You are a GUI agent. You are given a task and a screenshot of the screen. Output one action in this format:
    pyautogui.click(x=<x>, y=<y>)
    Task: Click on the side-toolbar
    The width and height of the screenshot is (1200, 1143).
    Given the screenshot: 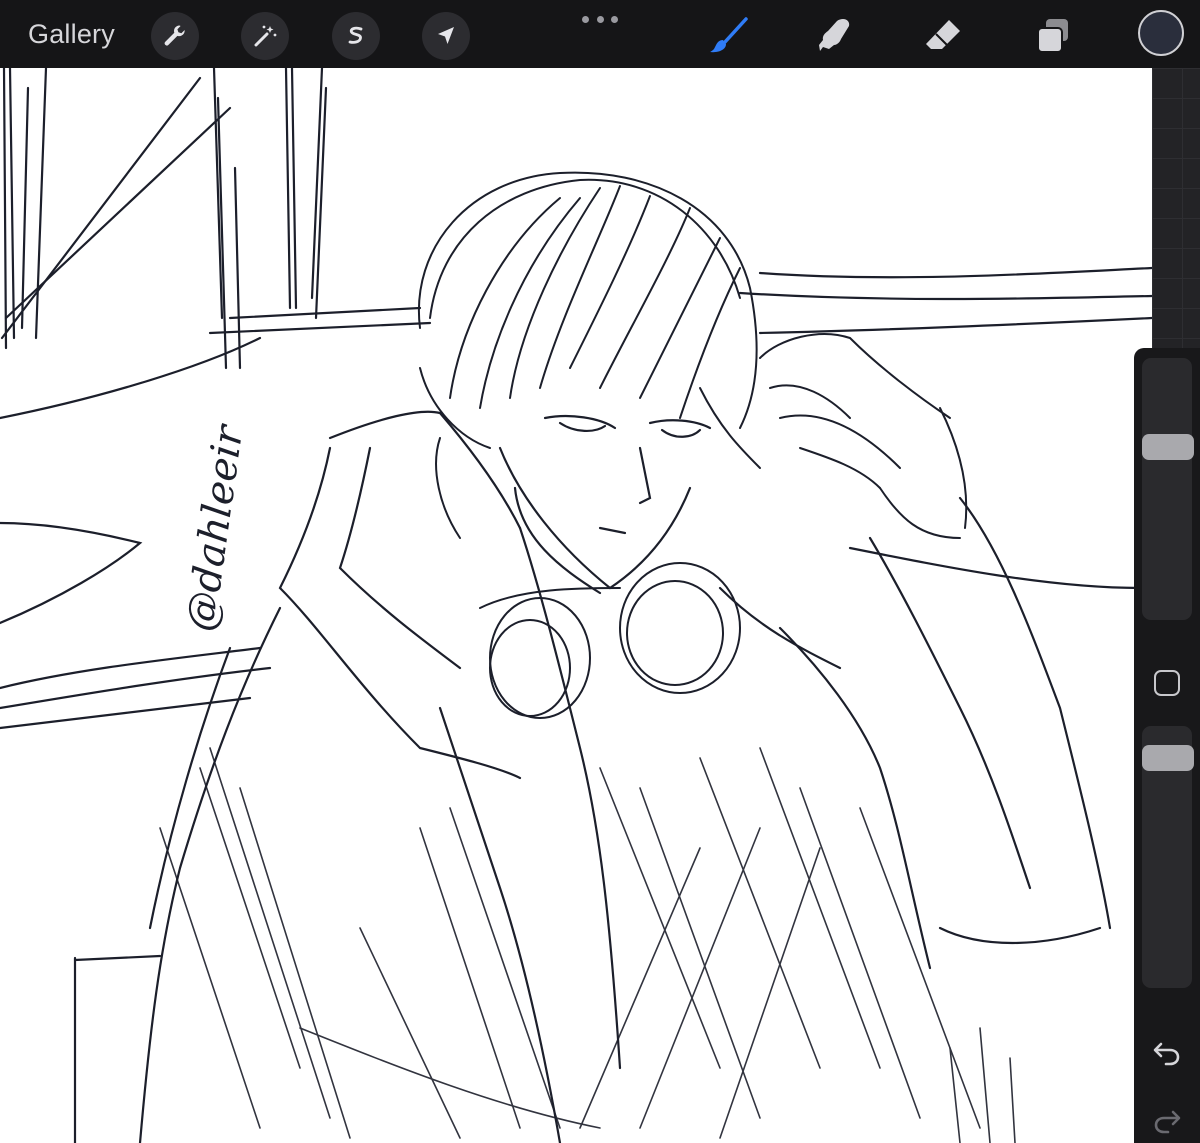 What is the action you would take?
    pyautogui.click(x=1167, y=745)
    